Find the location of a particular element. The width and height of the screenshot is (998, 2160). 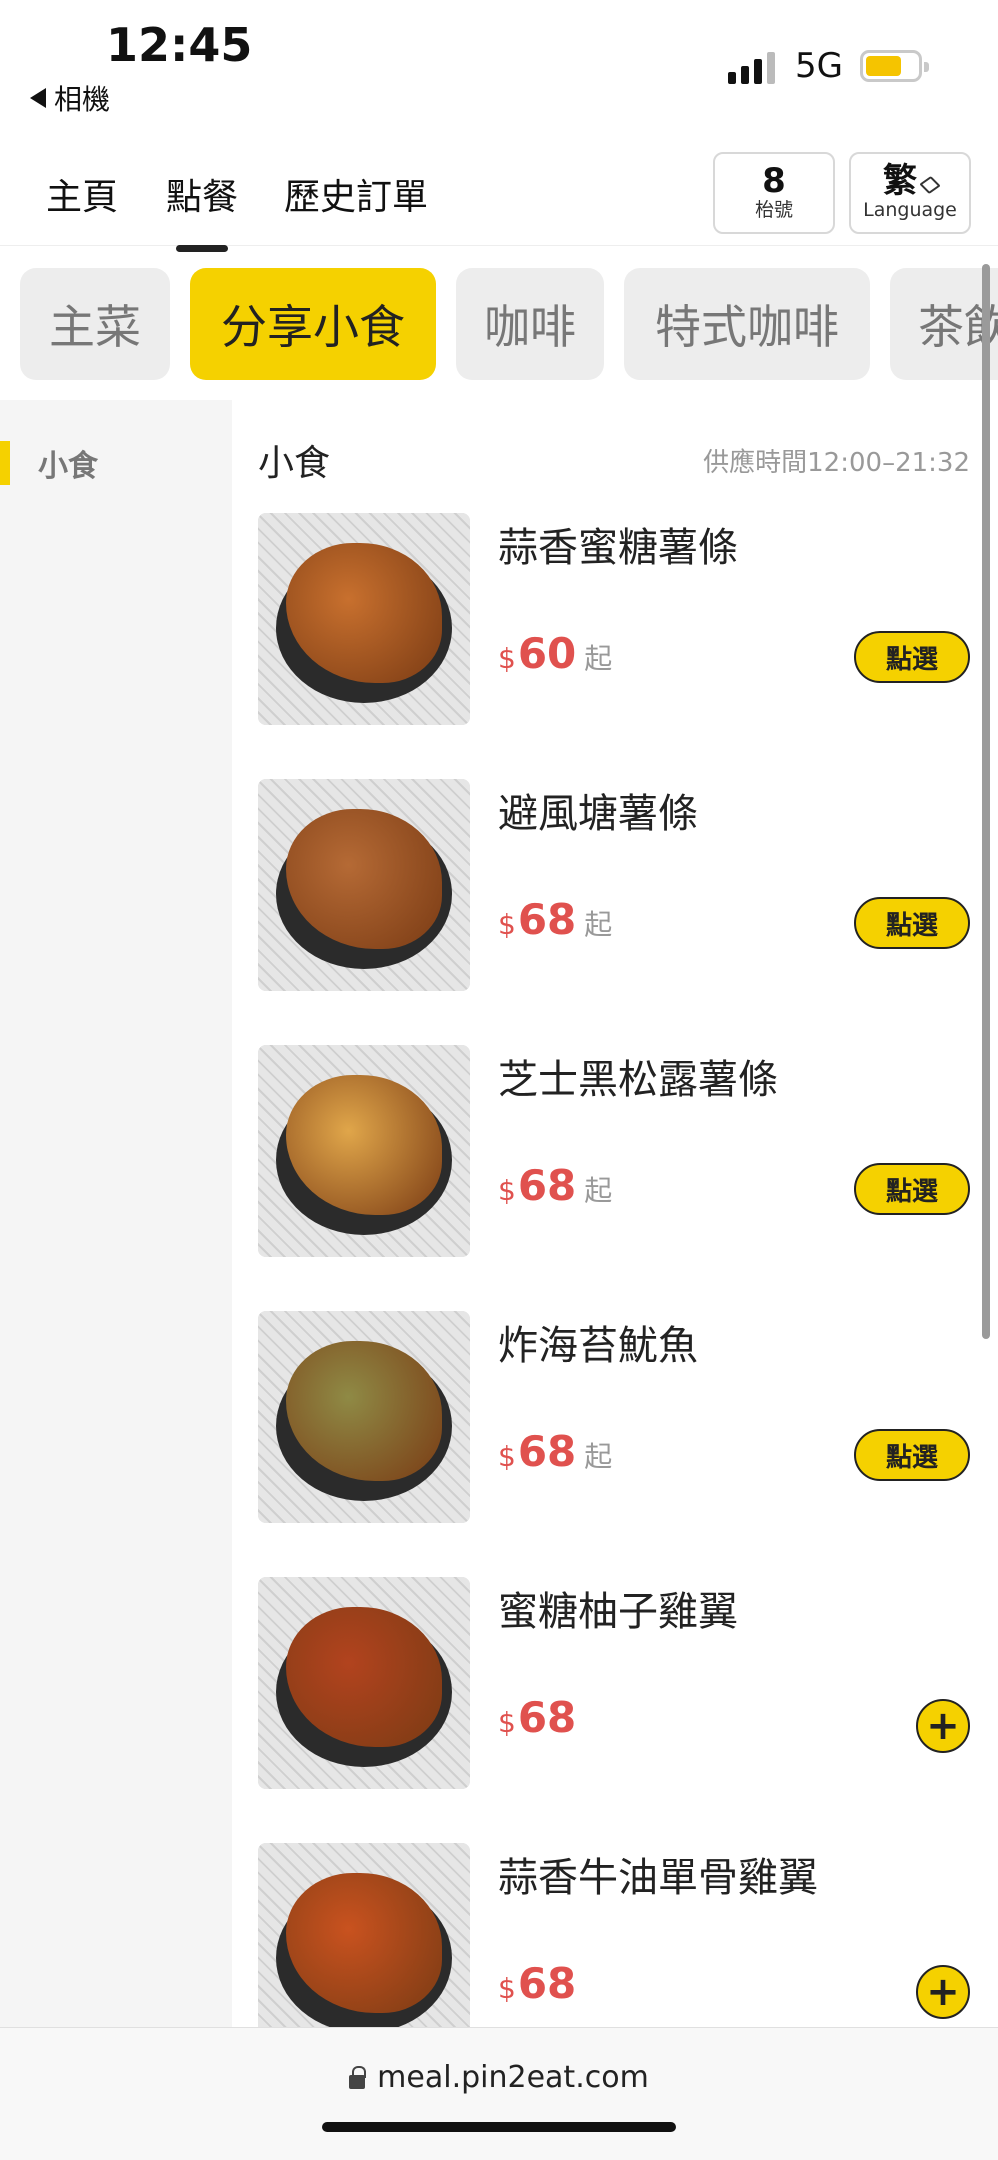

top-nav: 主頁 點餐 歷史訂單 8 枱號 繁 Language is located at coordinates (499, 193).